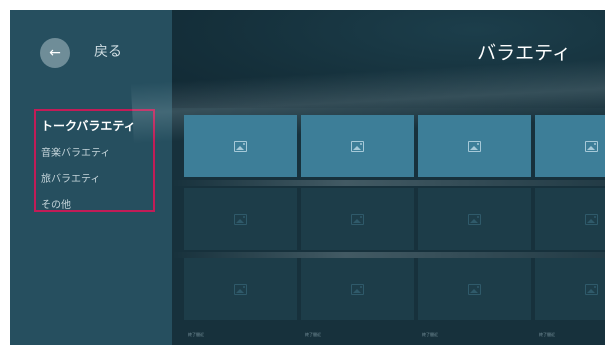 The image size is (605, 345). What do you see at coordinates (108, 51) in the screenshot?
I see `back-label: 戻る` at bounding box center [108, 51].